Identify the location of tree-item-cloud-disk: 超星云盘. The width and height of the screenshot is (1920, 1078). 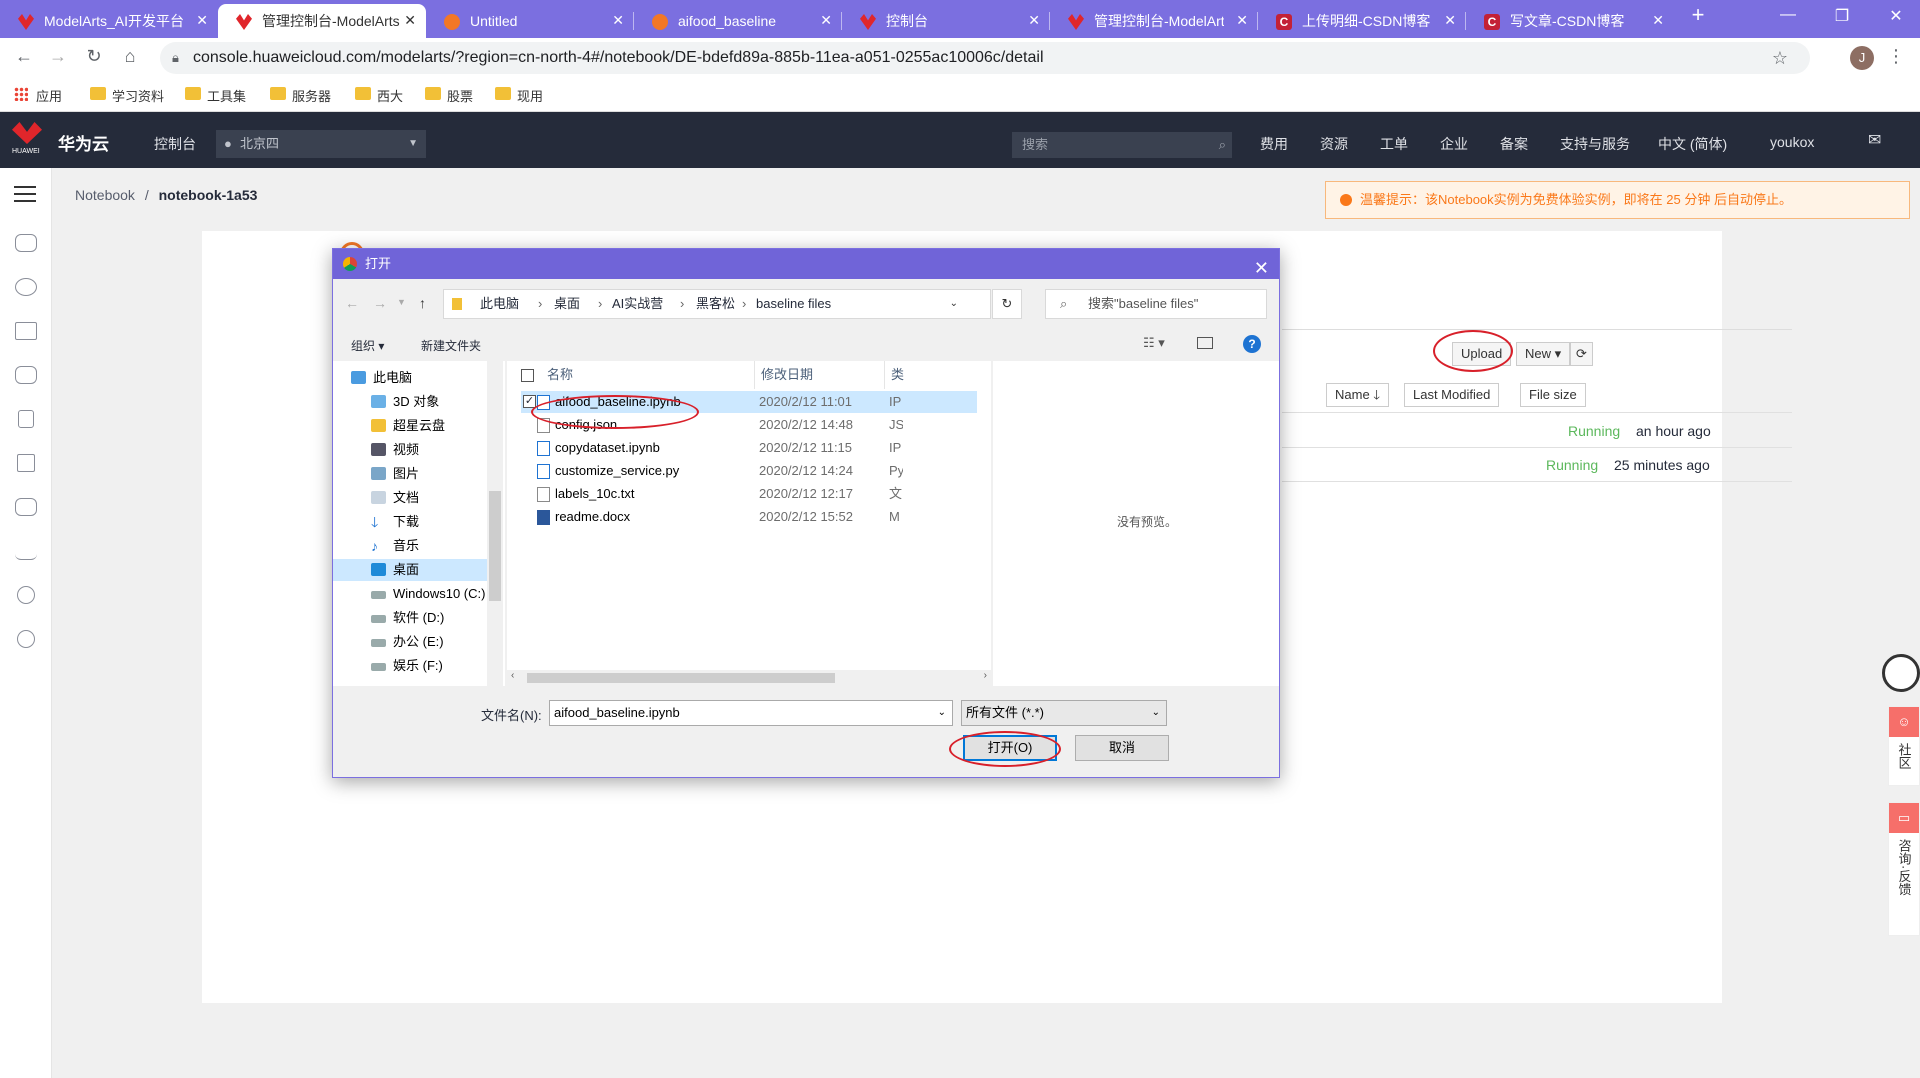
(438, 426).